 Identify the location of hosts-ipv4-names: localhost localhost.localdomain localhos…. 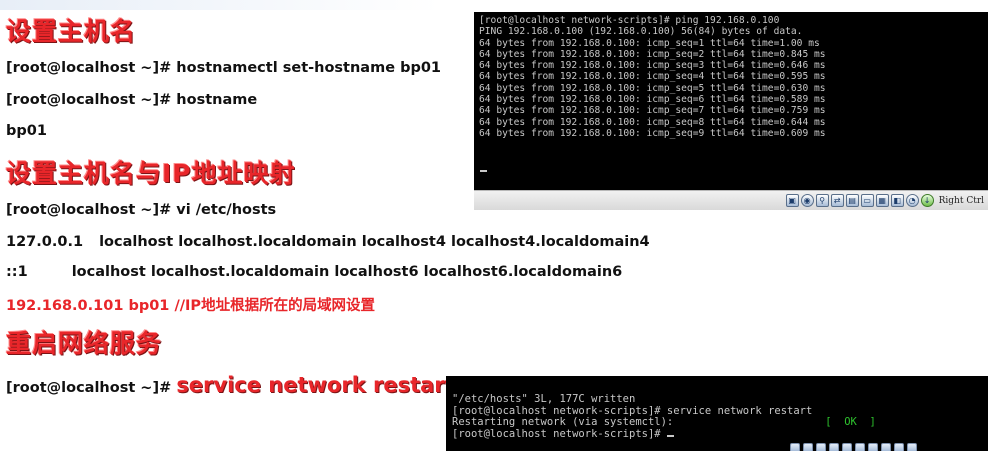
(374, 242).